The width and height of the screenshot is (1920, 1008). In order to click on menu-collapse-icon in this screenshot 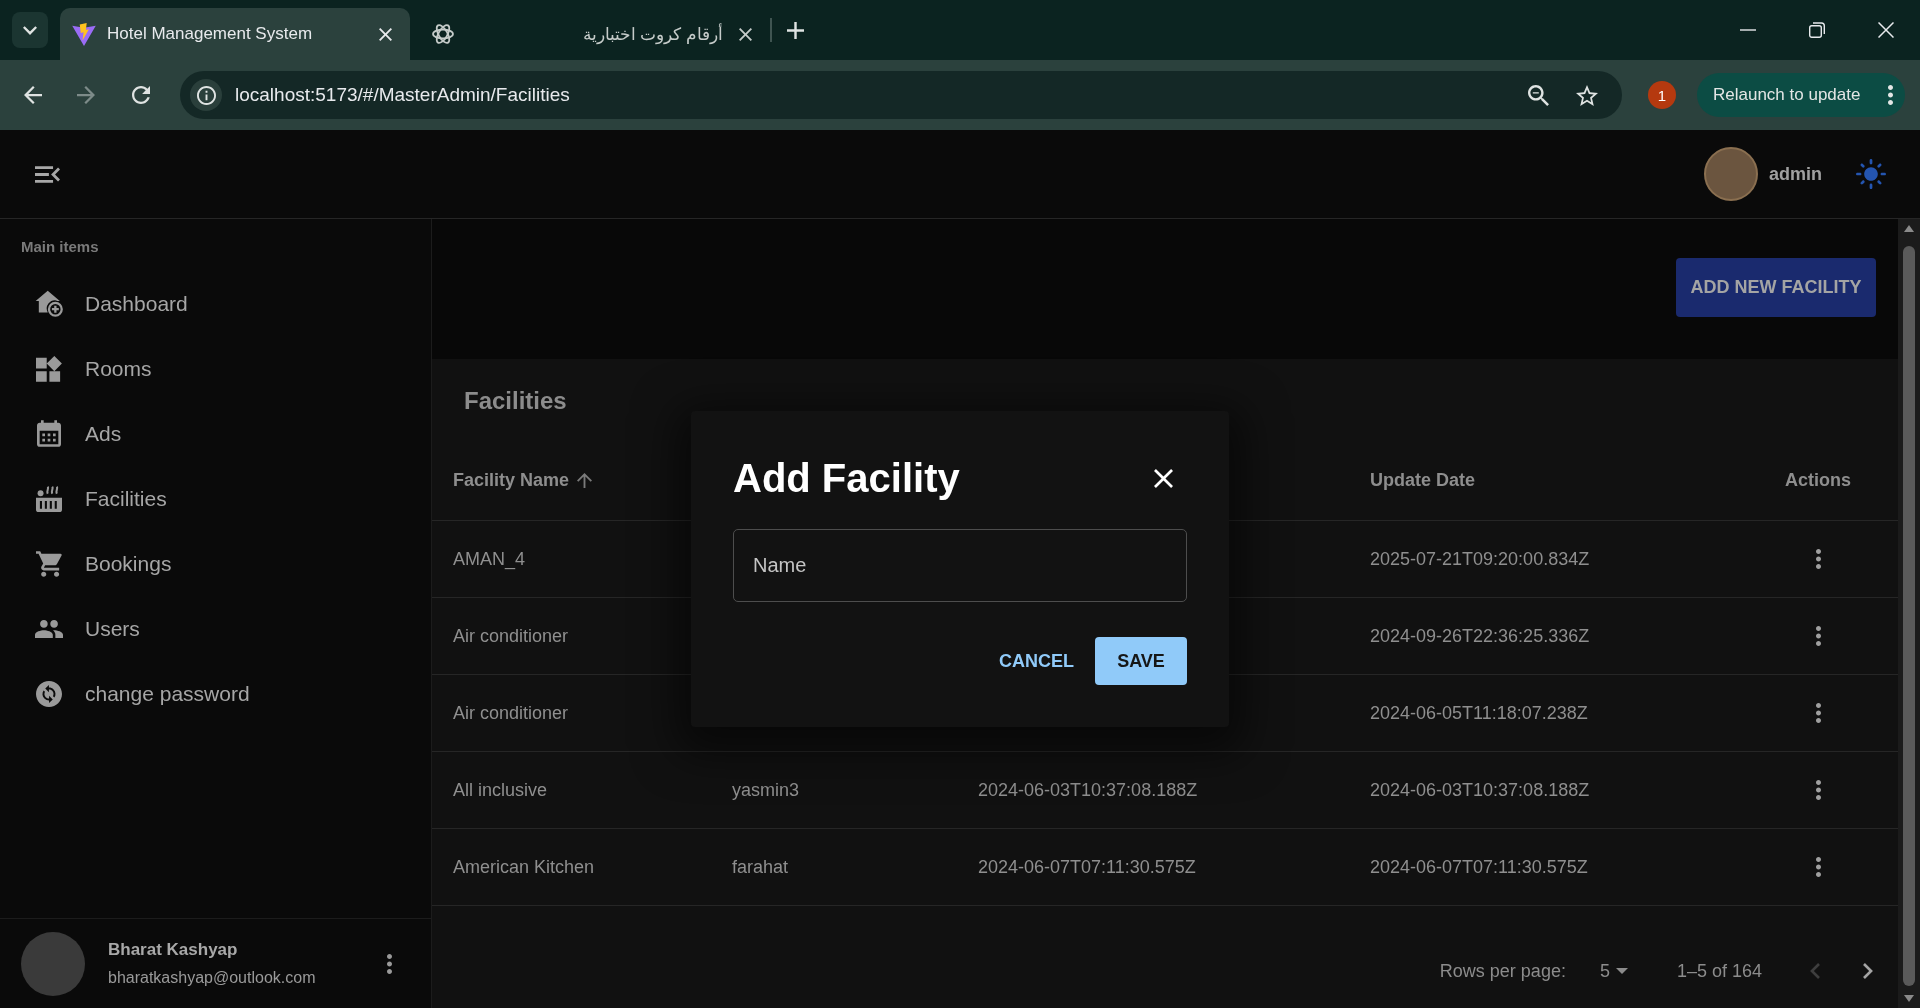, I will do `click(47, 174)`.